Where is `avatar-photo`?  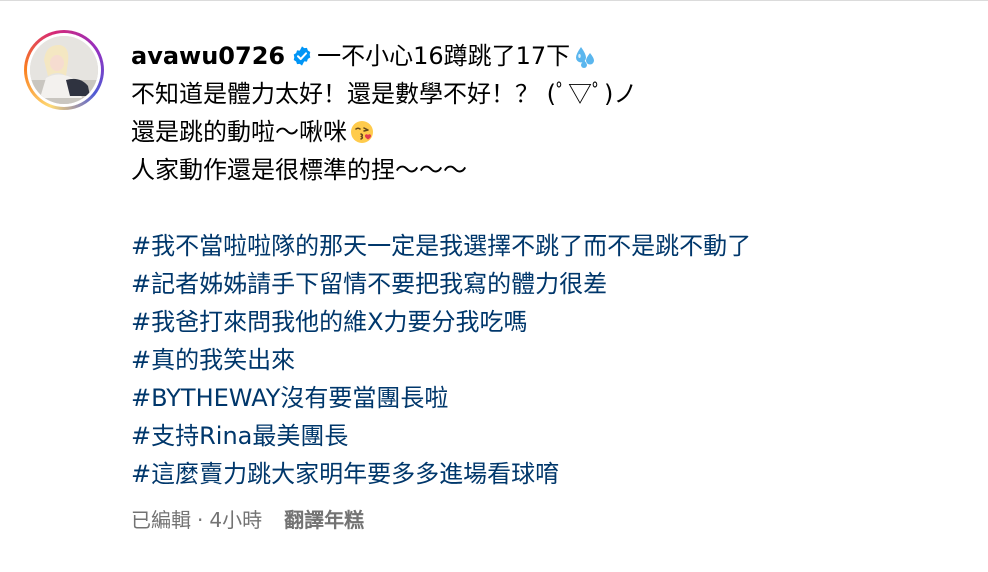 avatar-photo is located at coordinates (64, 70).